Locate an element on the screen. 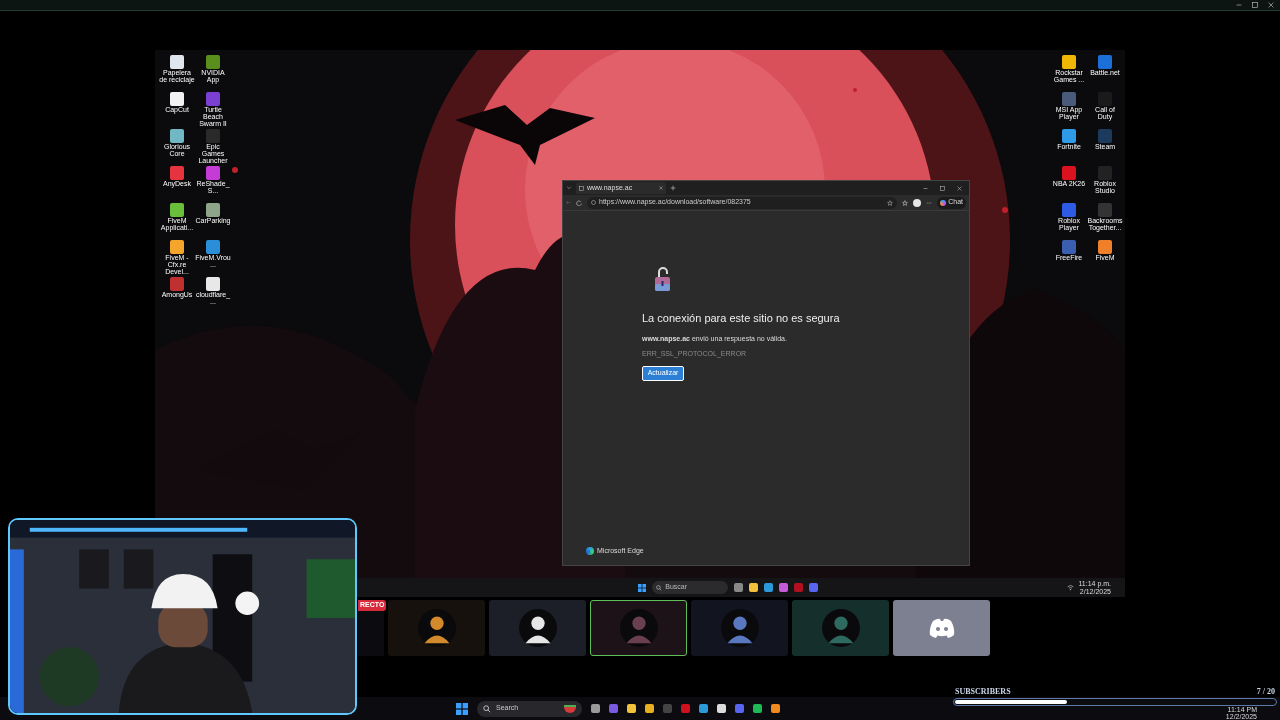 Image resolution: width=1280 pixels, height=720 pixels. discord-logo-icon is located at coordinates (941, 628).